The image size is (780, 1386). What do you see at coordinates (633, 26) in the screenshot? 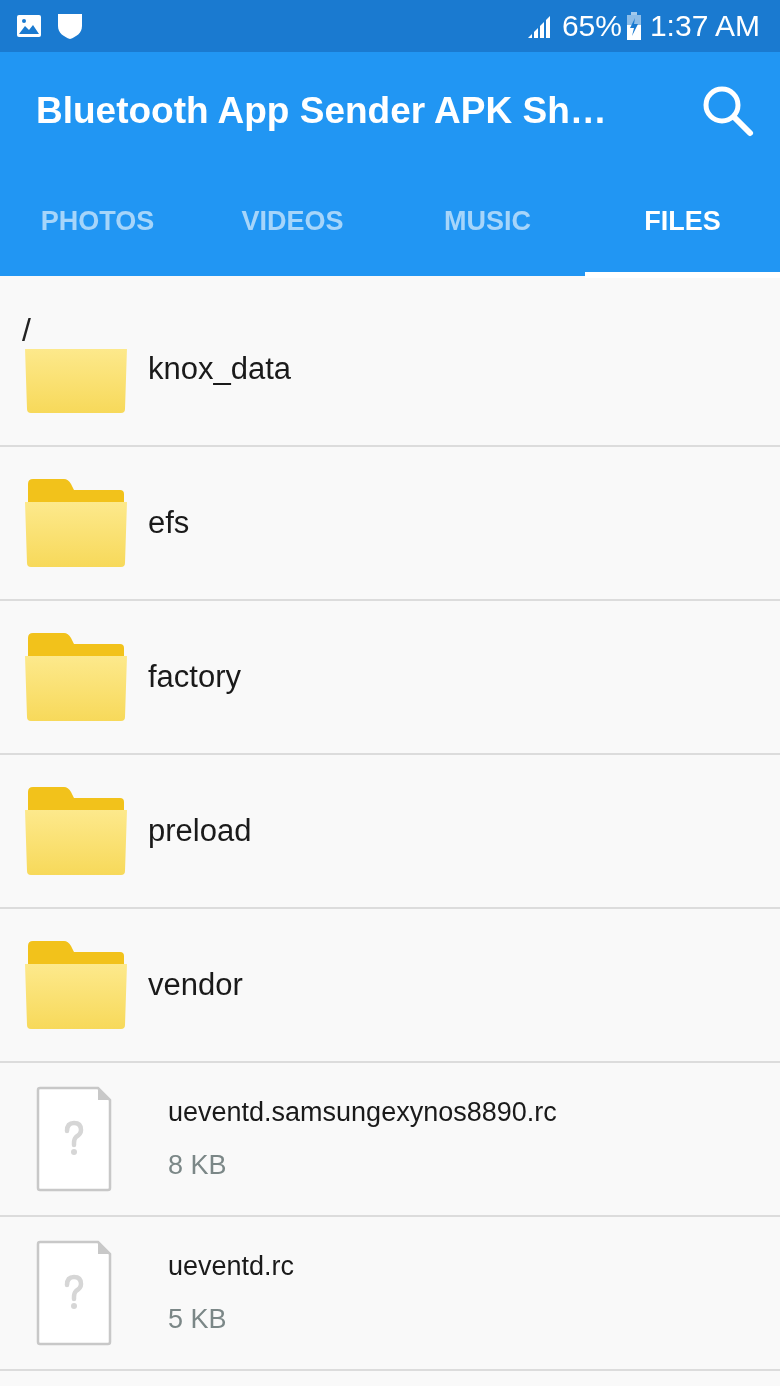
I see `battery-charging-icon` at bounding box center [633, 26].